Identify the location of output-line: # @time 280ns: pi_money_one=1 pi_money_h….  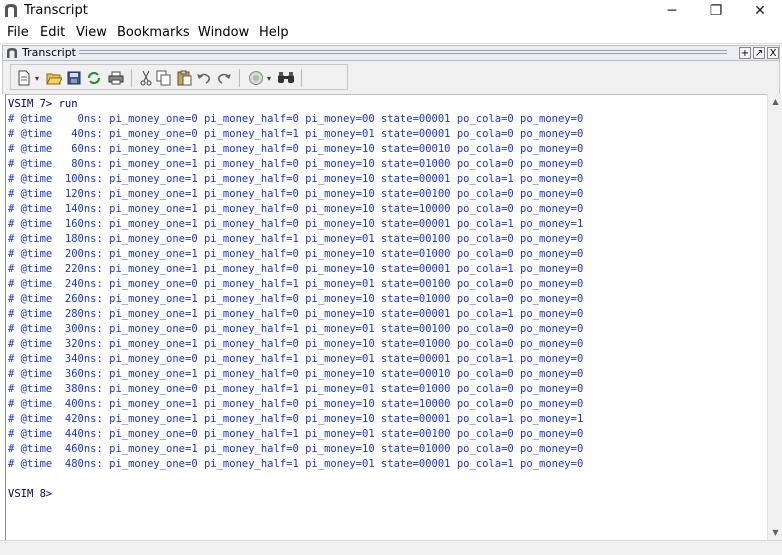
(296, 314).